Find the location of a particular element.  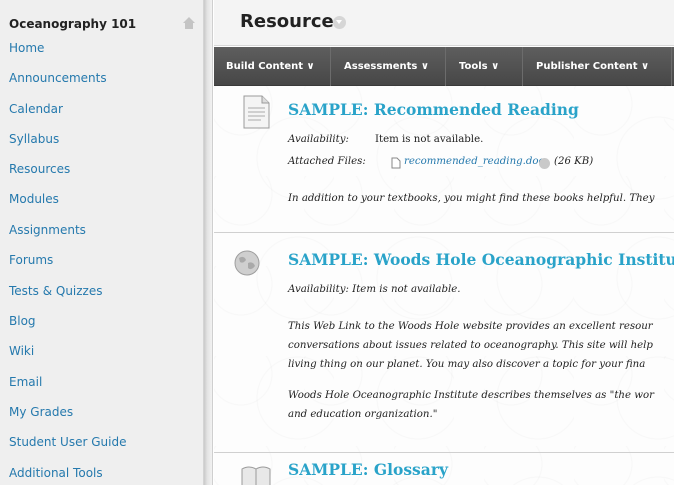

nav-item-email: Email is located at coordinates (25, 382).